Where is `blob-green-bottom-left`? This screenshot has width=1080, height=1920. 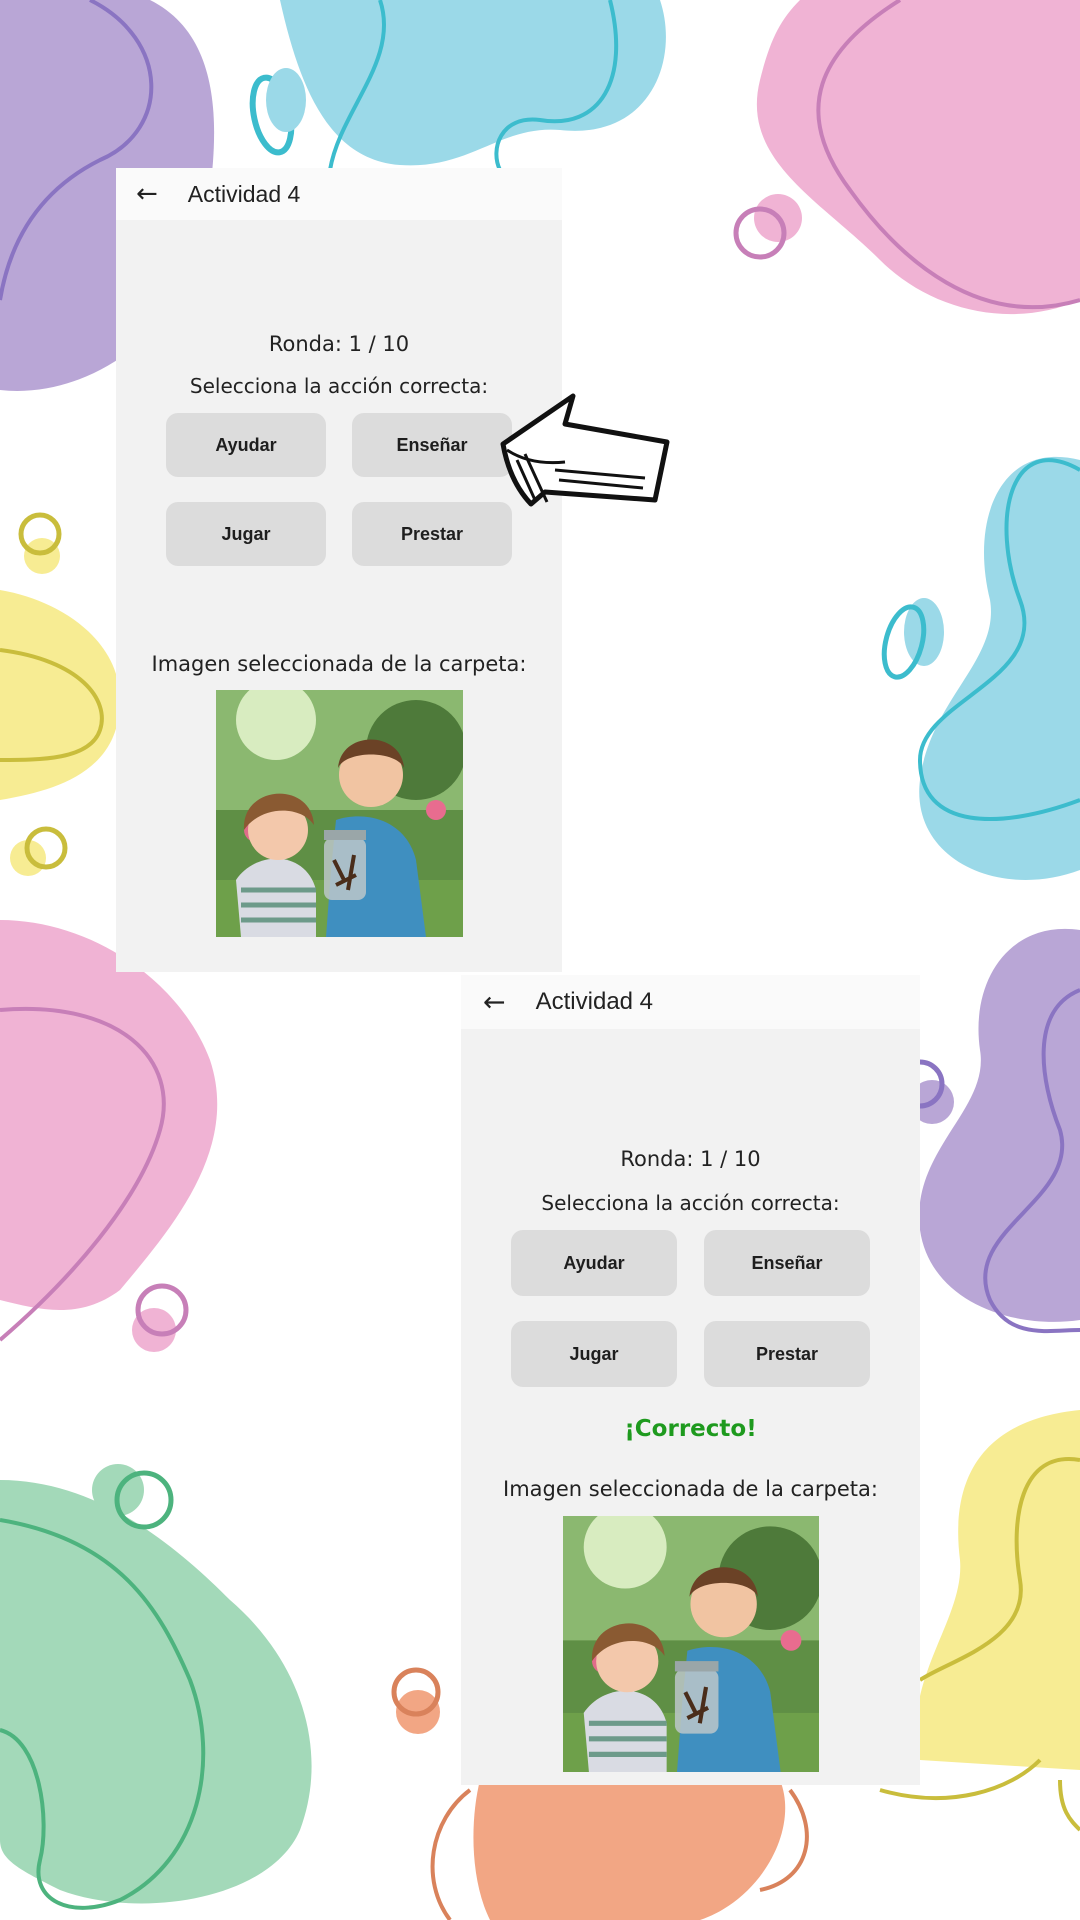 blob-green-bottom-left is located at coordinates (156, 1692).